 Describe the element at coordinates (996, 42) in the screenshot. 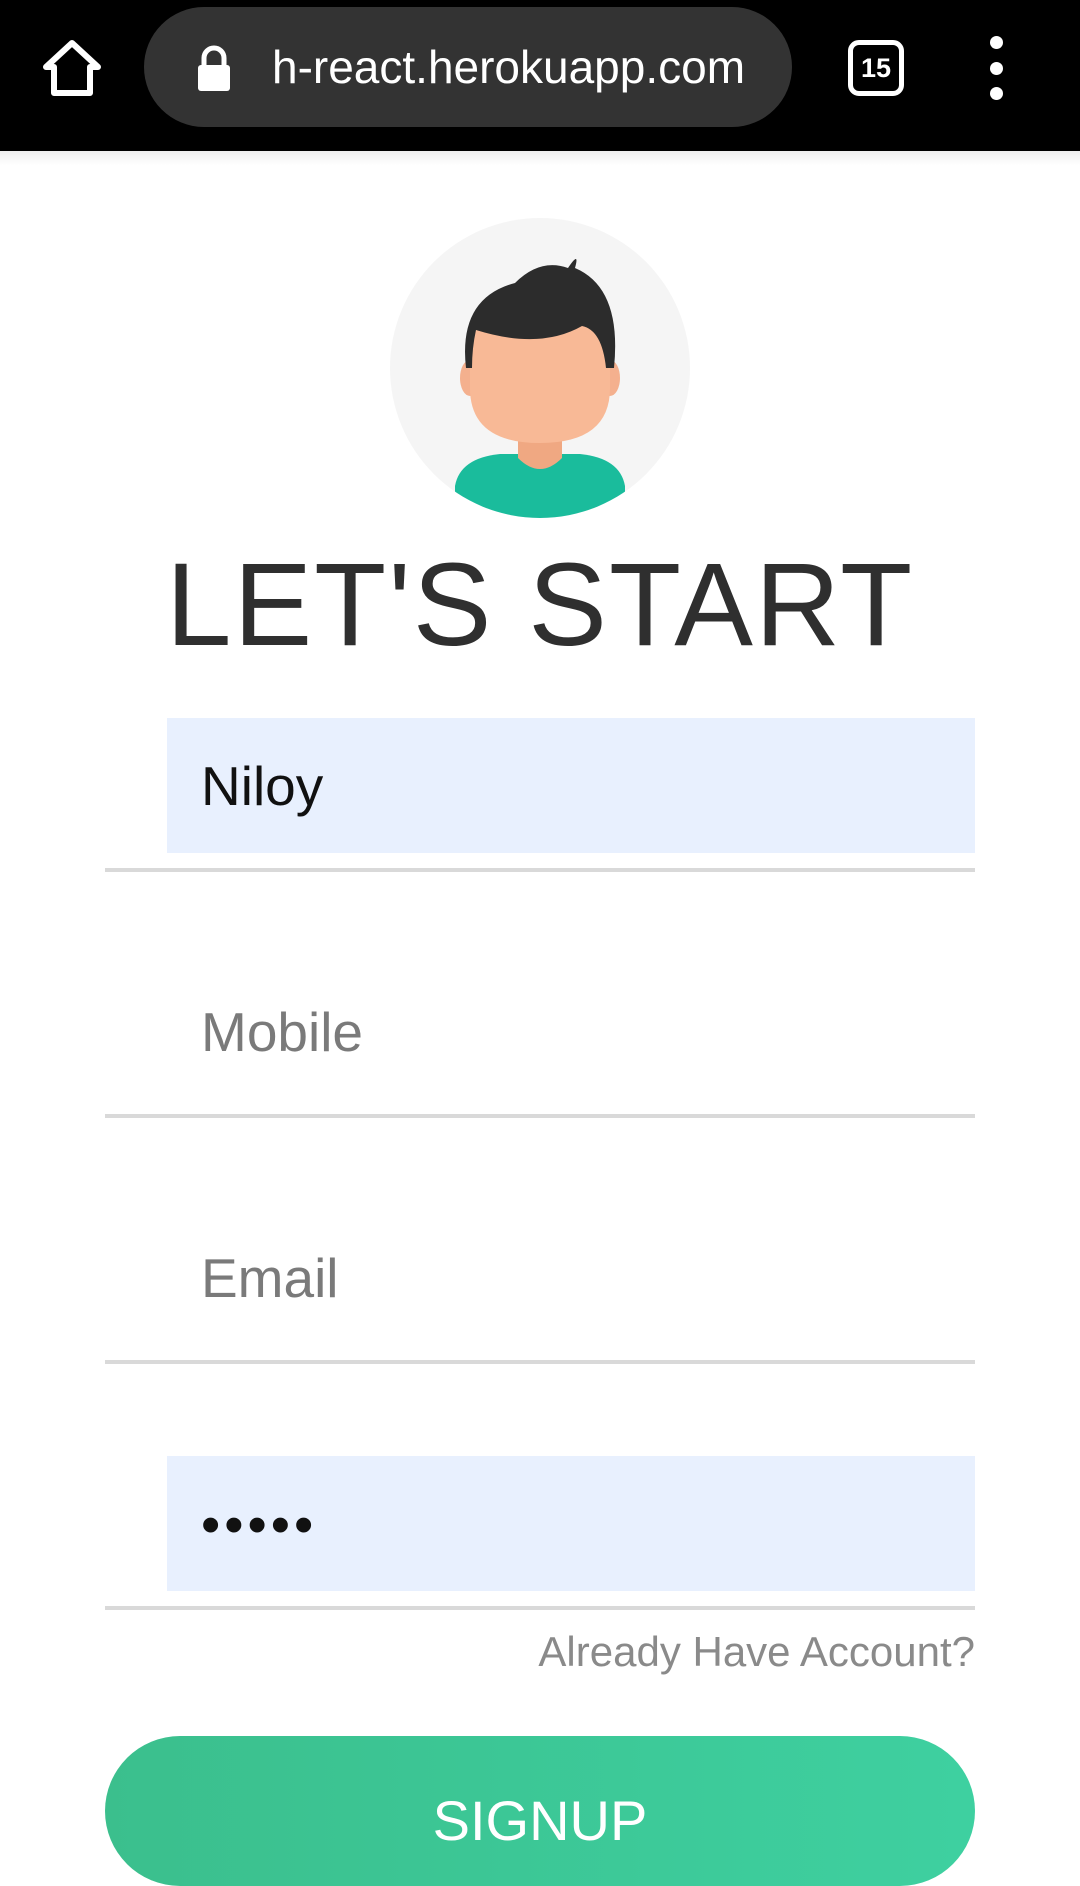

I see `kebab-menu-icon` at that location.